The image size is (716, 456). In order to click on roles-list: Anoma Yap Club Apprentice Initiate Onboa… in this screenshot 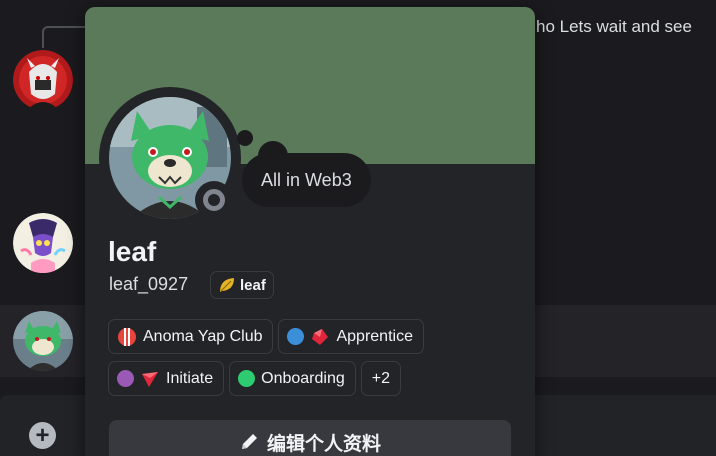, I will do `click(318, 361)`.